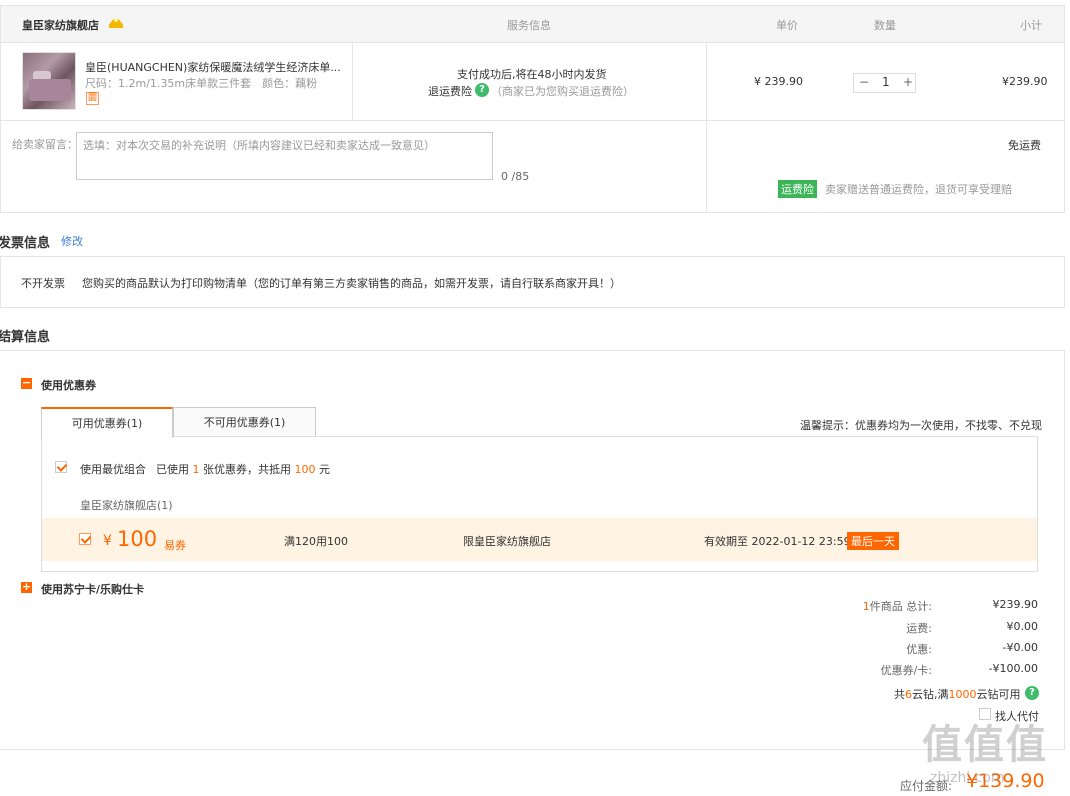 Image resolution: width=1070 pixels, height=796 pixels. Describe the element at coordinates (26, 587) in the screenshot. I see `expand-icon: +` at that location.